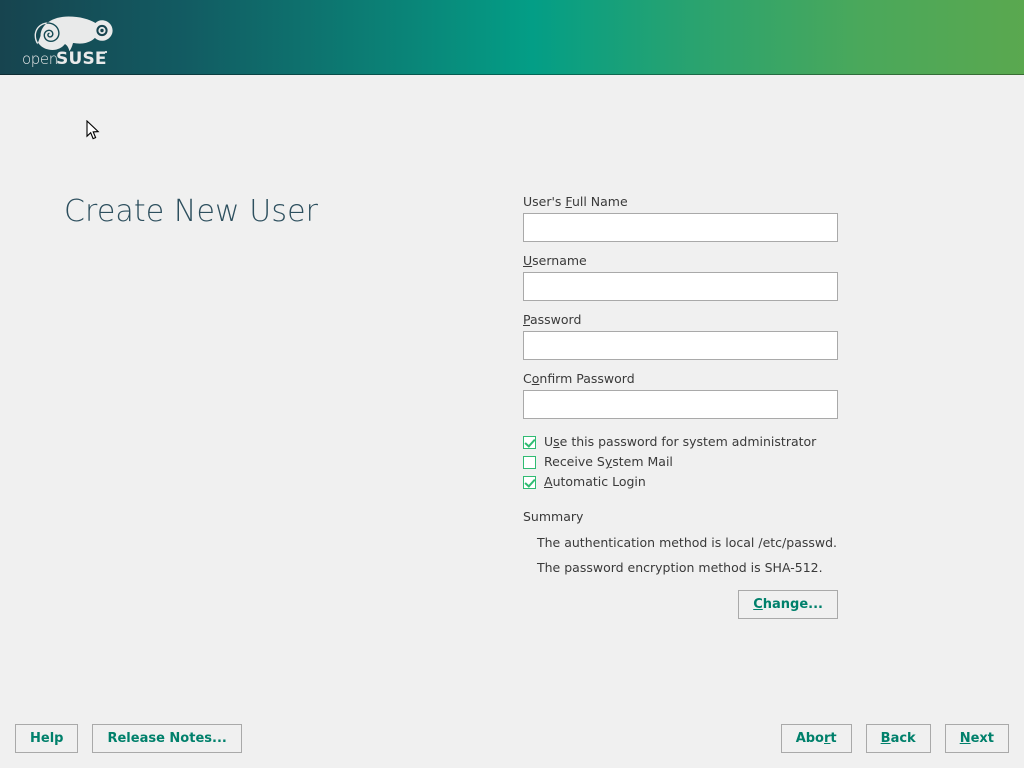 The height and width of the screenshot is (768, 1024). I want to click on checkbox-receive-system-mail, so click(529, 462).